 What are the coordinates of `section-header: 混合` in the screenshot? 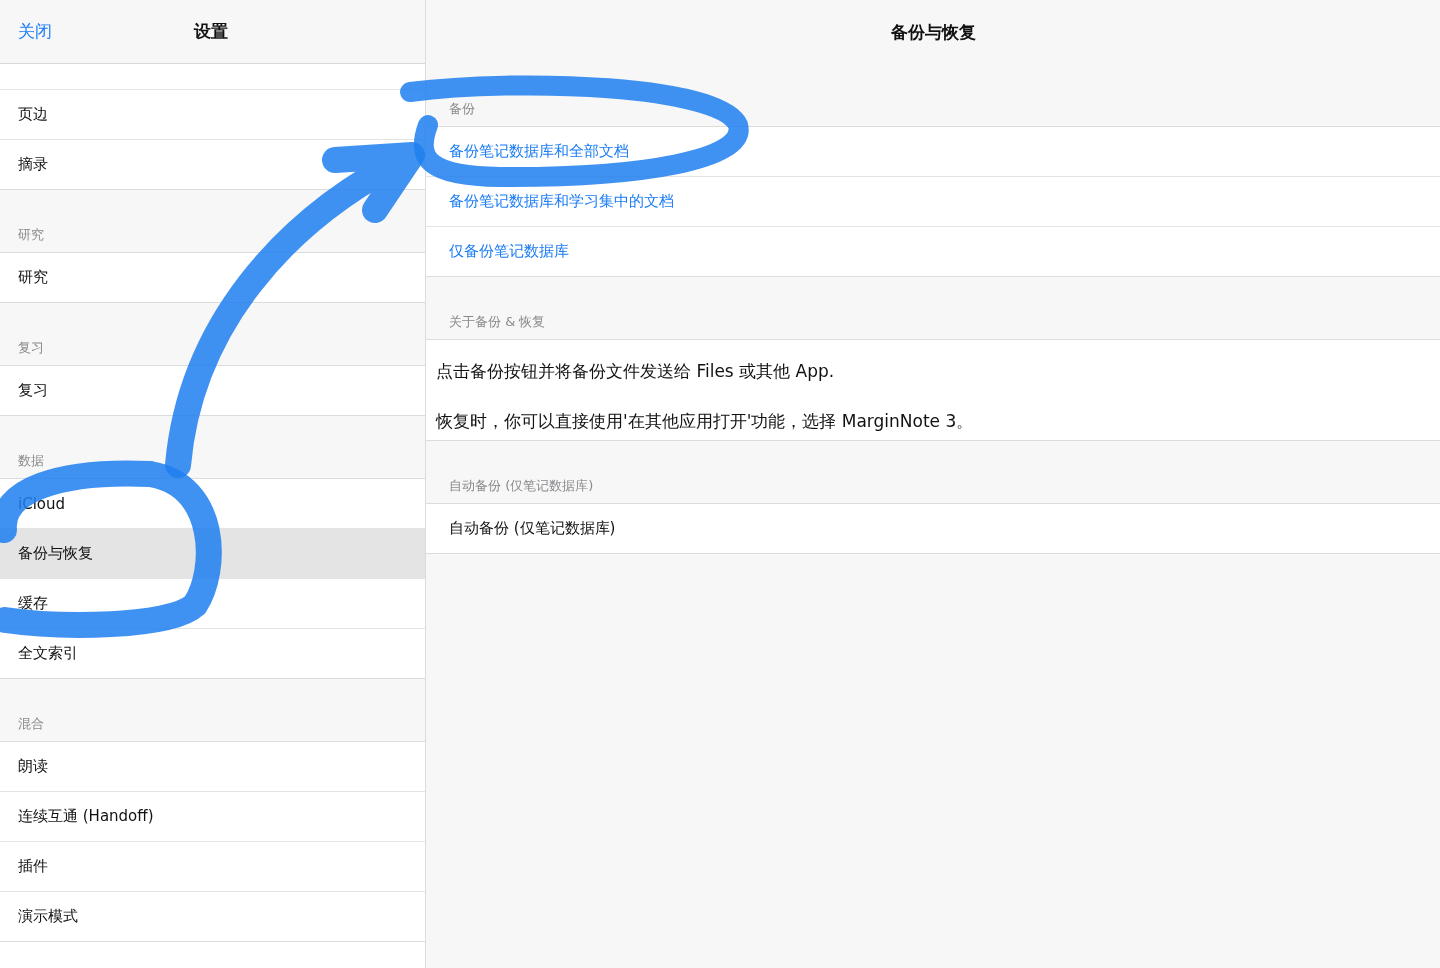 It's located at (31, 724).